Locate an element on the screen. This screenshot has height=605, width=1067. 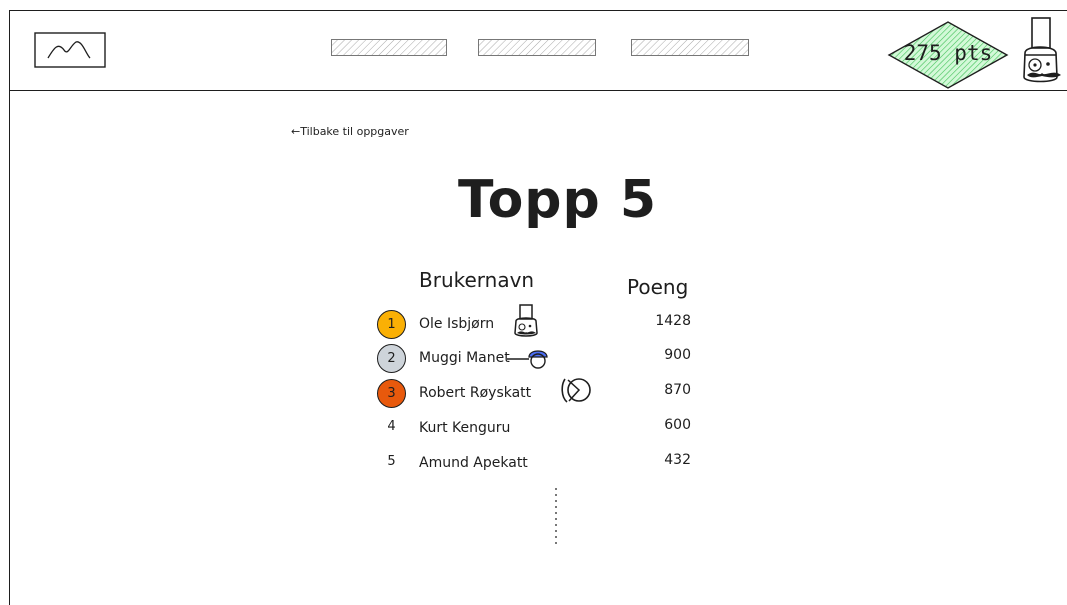
rank-number: 4 is located at coordinates (391, 426).